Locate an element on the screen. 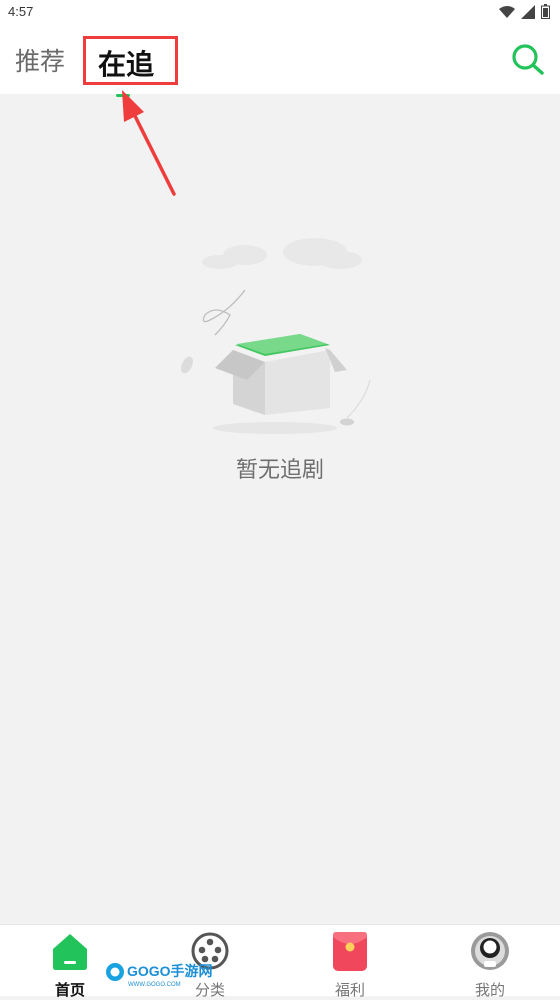  annotation-arrow is located at coordinates (149, 143).